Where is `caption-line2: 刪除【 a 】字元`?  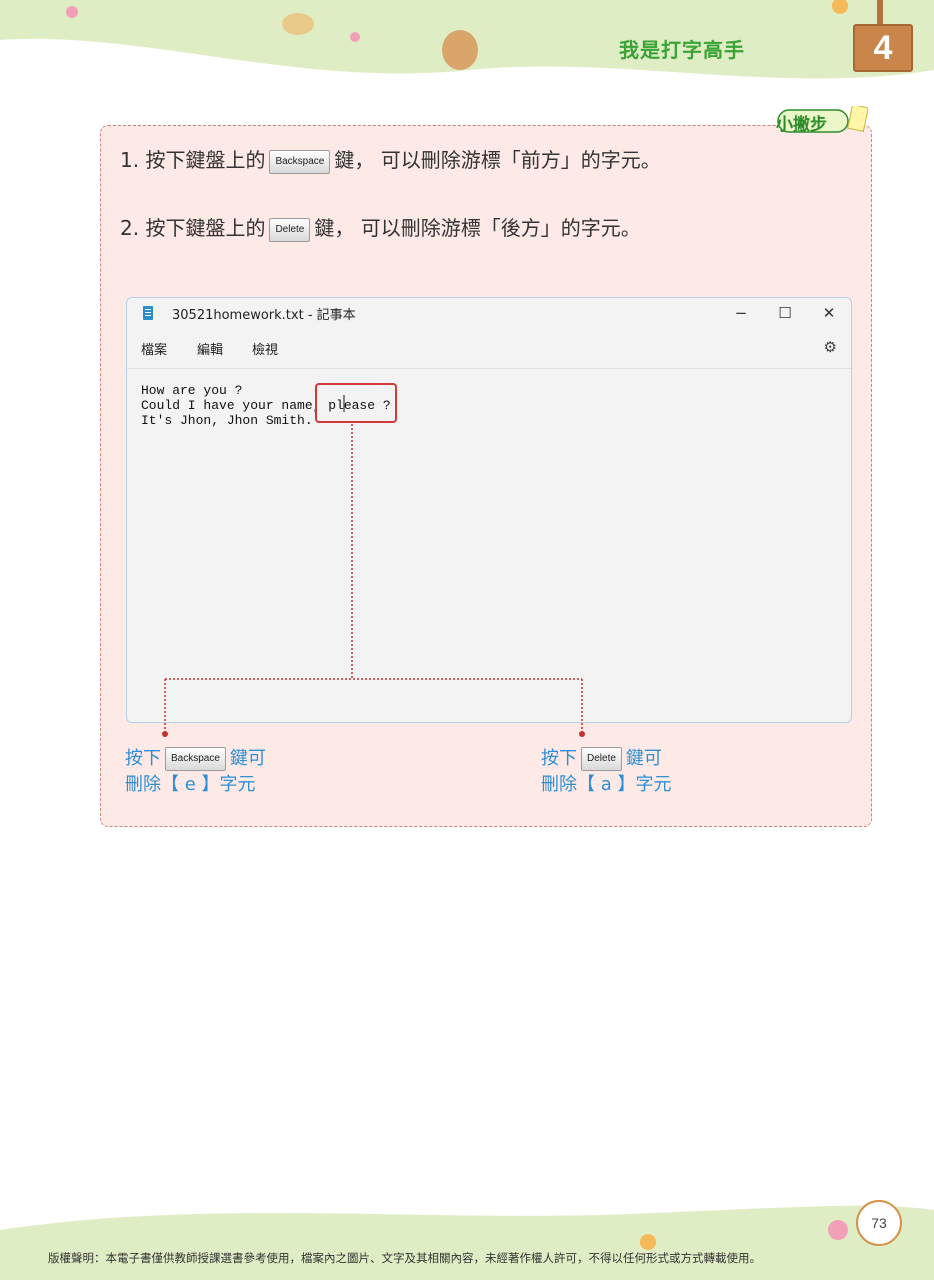
caption-line2: 刪除【 a 】字元 is located at coordinates (606, 784).